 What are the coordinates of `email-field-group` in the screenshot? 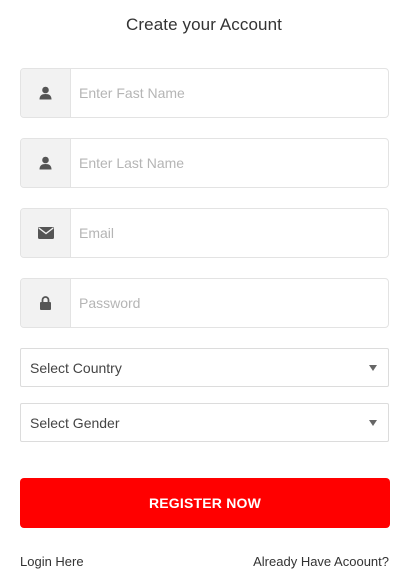 It's located at (204, 233).